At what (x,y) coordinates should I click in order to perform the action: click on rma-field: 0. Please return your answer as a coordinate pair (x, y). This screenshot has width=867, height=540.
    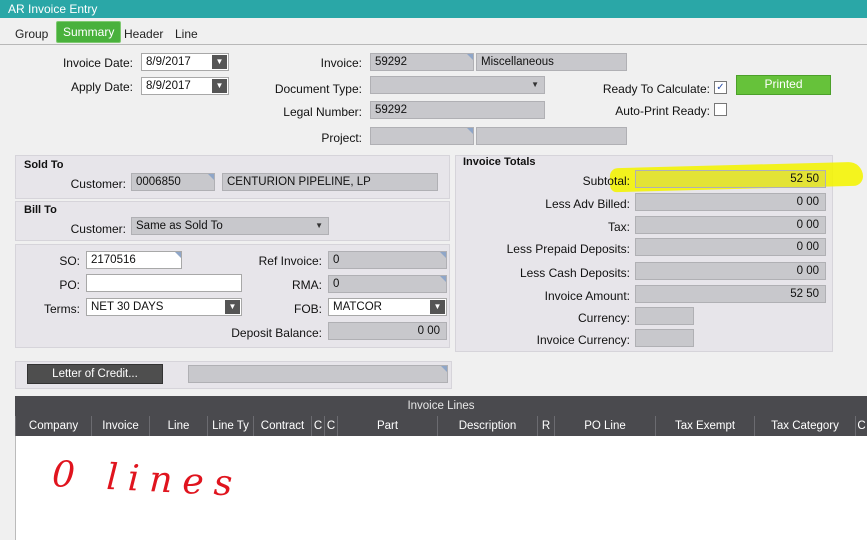
    Looking at the image, I should click on (387, 284).